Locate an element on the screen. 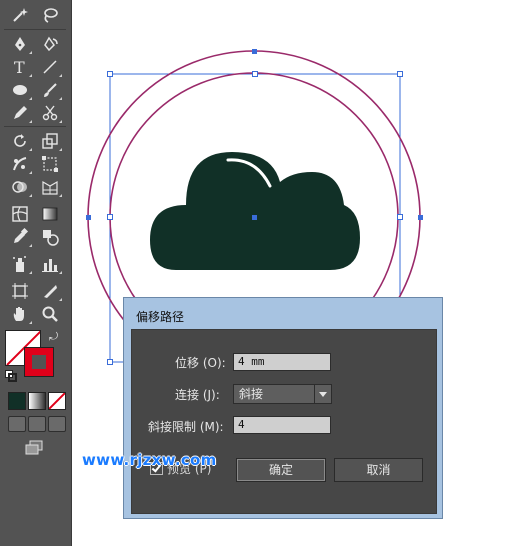  type-icon: T is located at coordinates (20, 67).